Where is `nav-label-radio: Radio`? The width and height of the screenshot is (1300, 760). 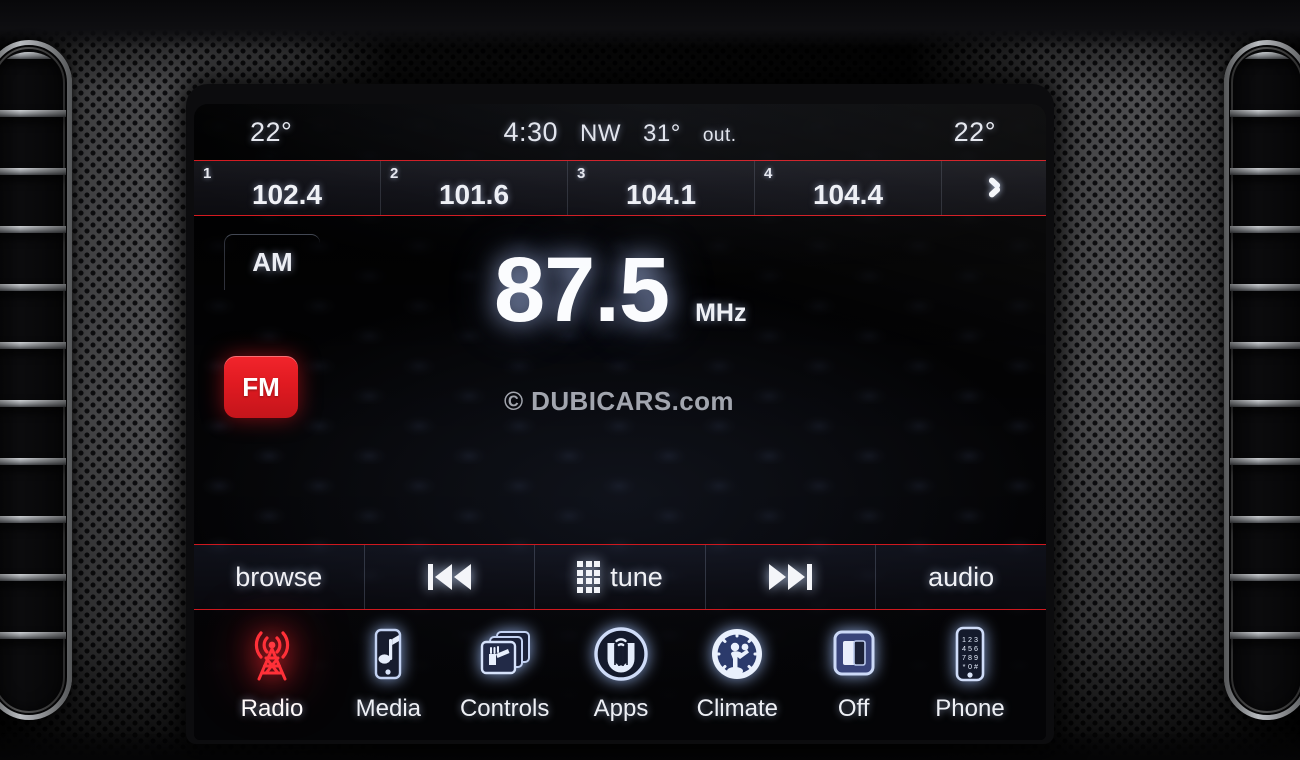
nav-label-radio: Radio is located at coordinates (272, 708).